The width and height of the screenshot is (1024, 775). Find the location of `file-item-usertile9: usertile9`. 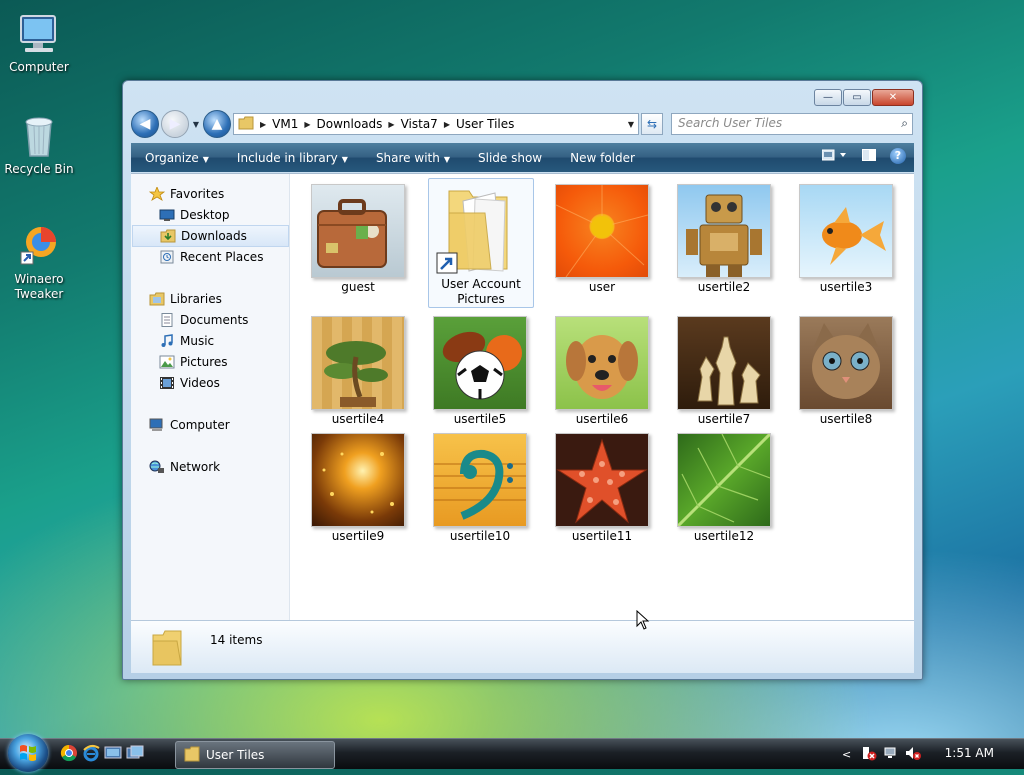

file-item-usertile9: usertile9 is located at coordinates (358, 486).